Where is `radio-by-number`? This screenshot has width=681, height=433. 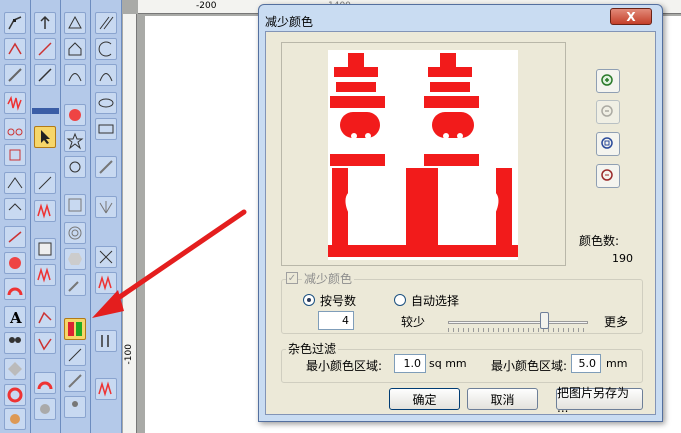 radio-by-number is located at coordinates (309, 300).